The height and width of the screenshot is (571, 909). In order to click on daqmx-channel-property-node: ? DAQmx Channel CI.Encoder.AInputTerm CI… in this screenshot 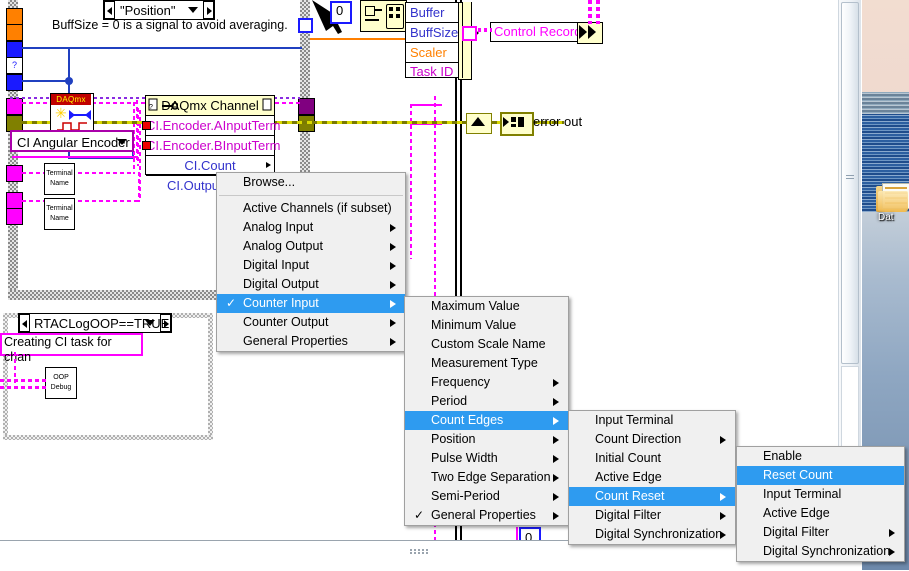, I will do `click(211, 144)`.